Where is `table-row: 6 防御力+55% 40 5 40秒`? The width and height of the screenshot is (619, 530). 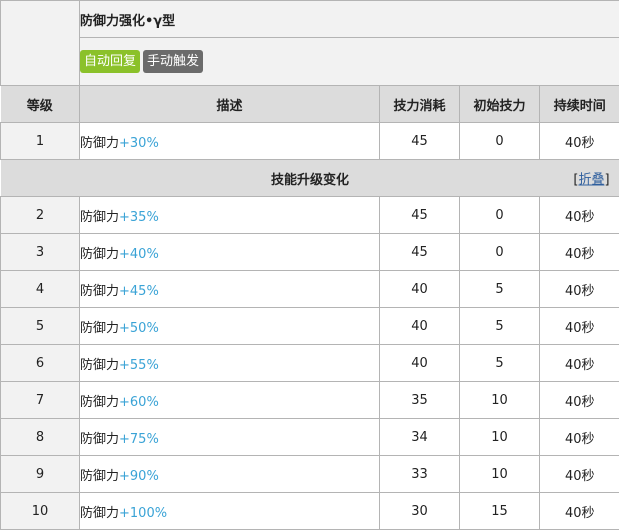 table-row: 6 防御力+55% 40 5 40秒 is located at coordinates (309, 363).